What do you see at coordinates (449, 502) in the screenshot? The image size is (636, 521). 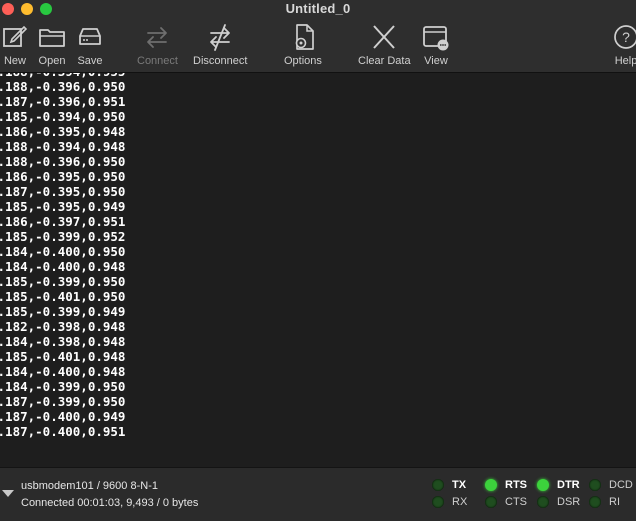 I see `rx-indicator: RX` at bounding box center [449, 502].